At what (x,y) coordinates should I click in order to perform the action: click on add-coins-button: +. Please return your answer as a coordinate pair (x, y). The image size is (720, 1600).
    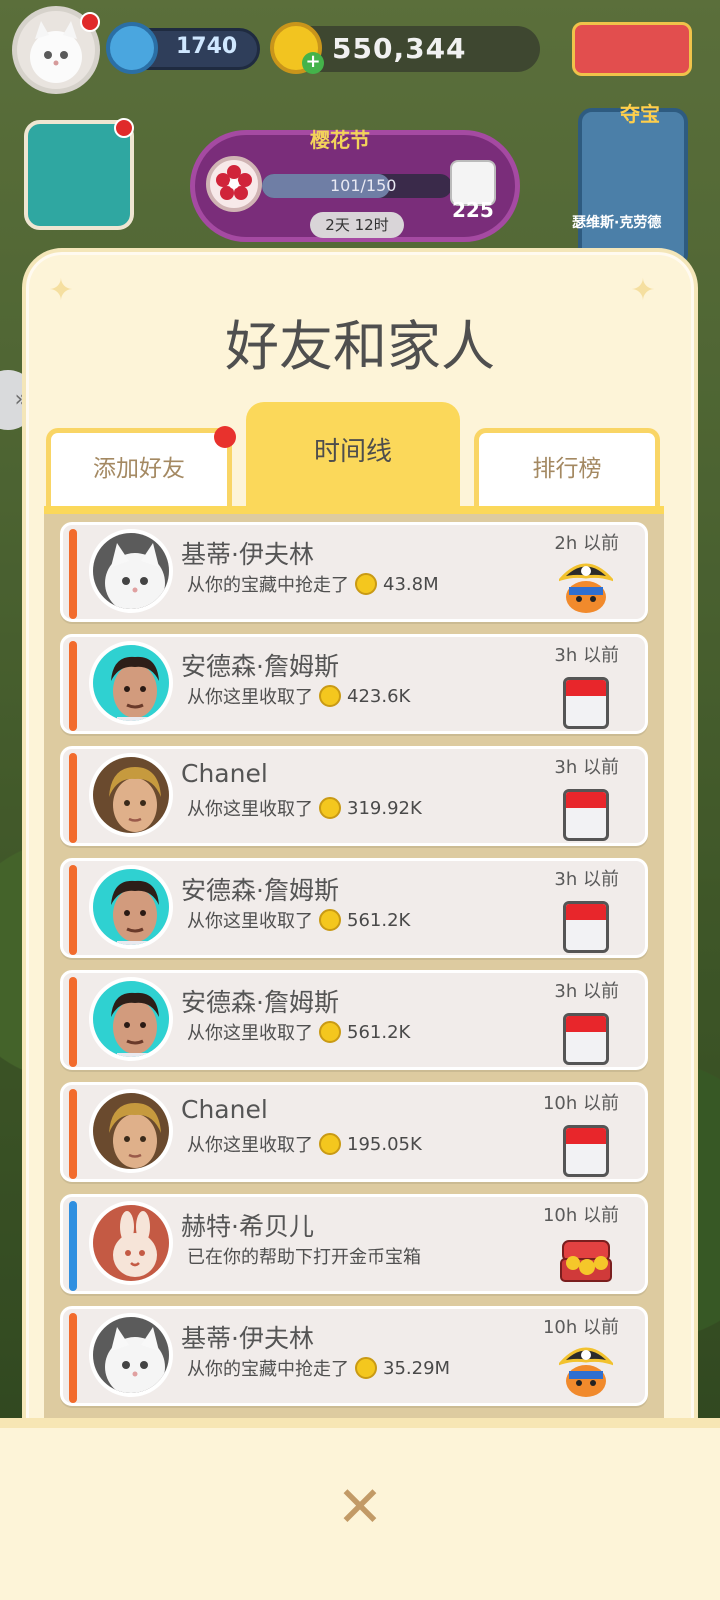
    Looking at the image, I should click on (313, 63).